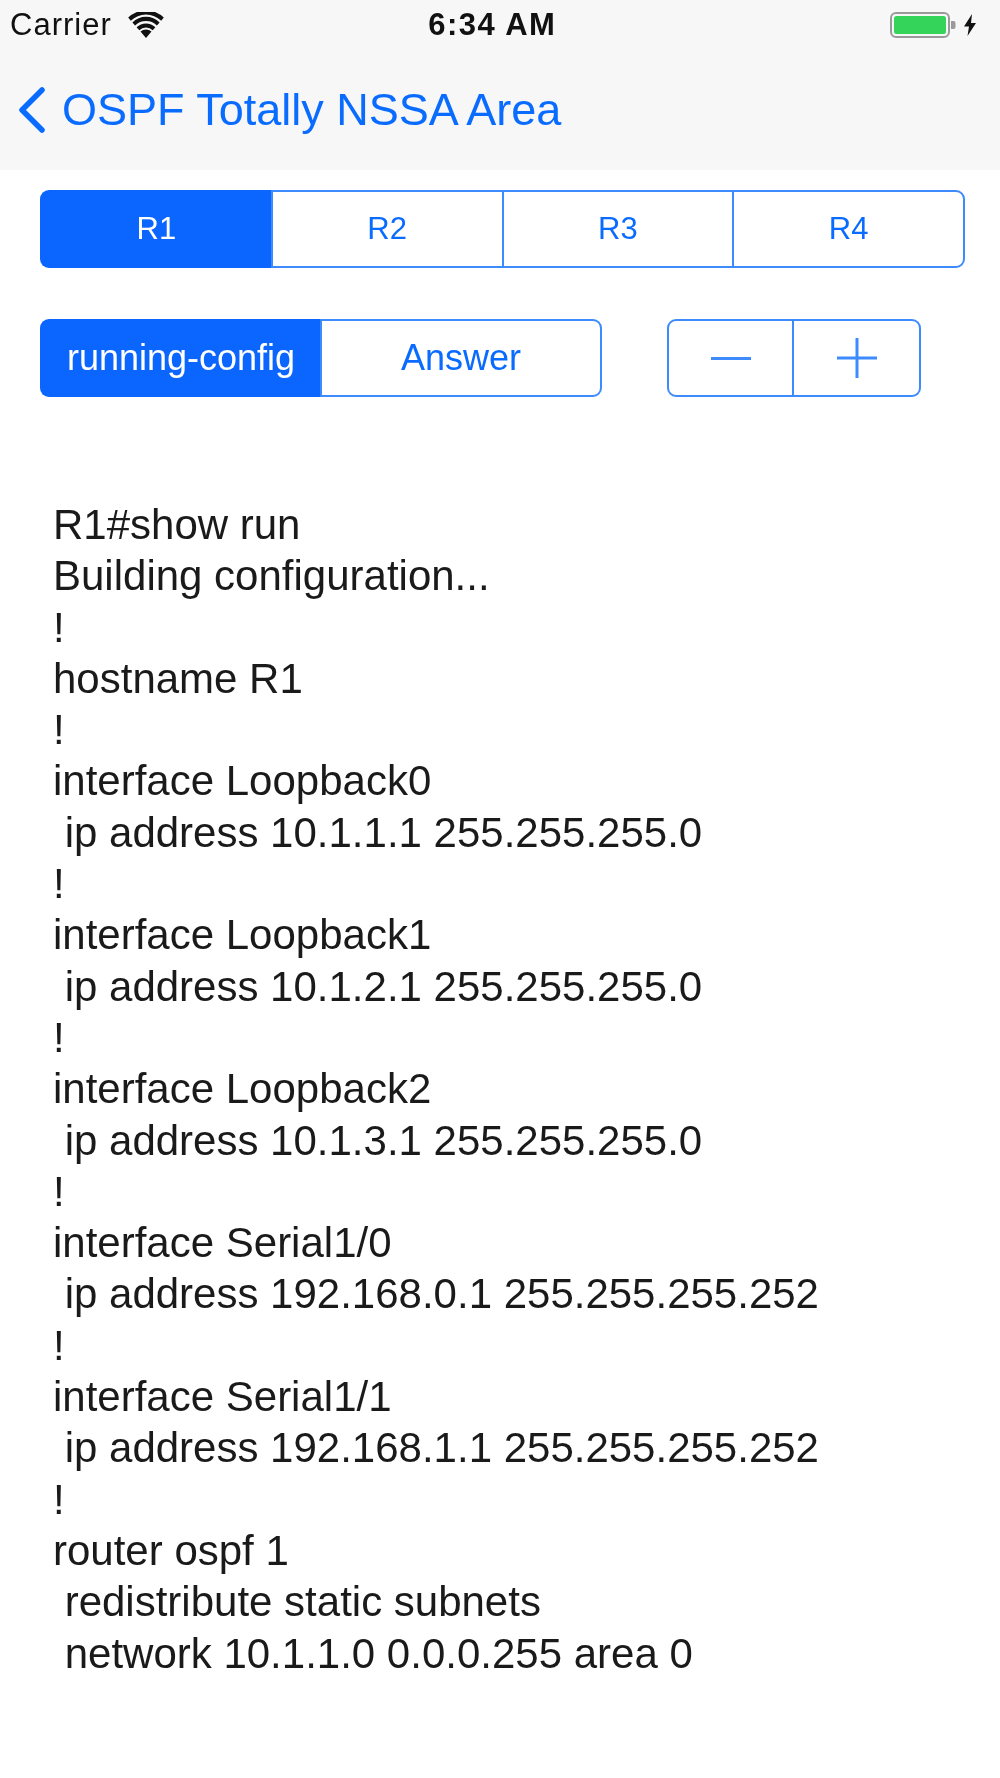 This screenshot has height=1778, width=1000. What do you see at coordinates (923, 25) in the screenshot?
I see `battery-icon` at bounding box center [923, 25].